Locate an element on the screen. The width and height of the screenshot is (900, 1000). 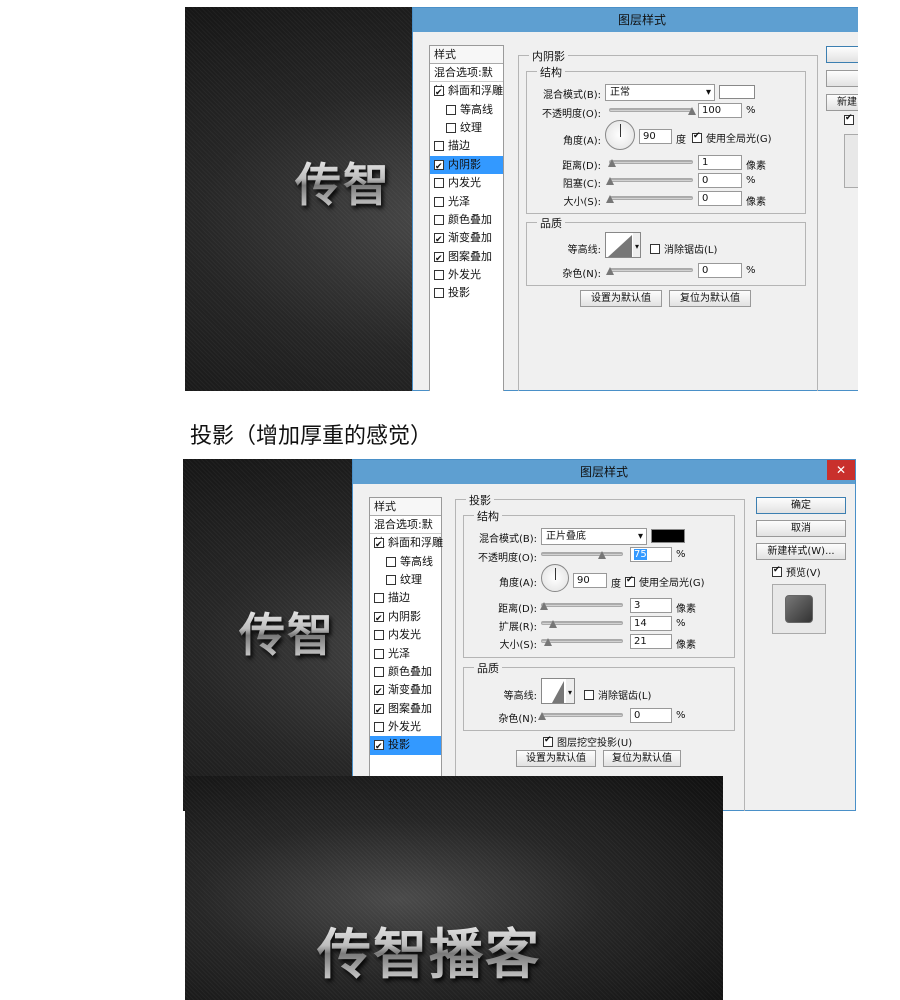
style-item-drop-shadow: 投影 is located at coordinates (405, 746).